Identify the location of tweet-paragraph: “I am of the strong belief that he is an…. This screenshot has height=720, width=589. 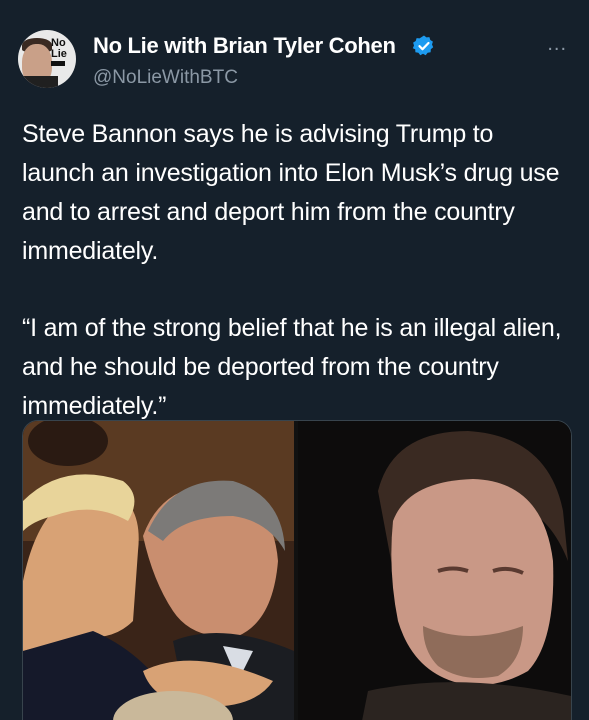
(292, 367).